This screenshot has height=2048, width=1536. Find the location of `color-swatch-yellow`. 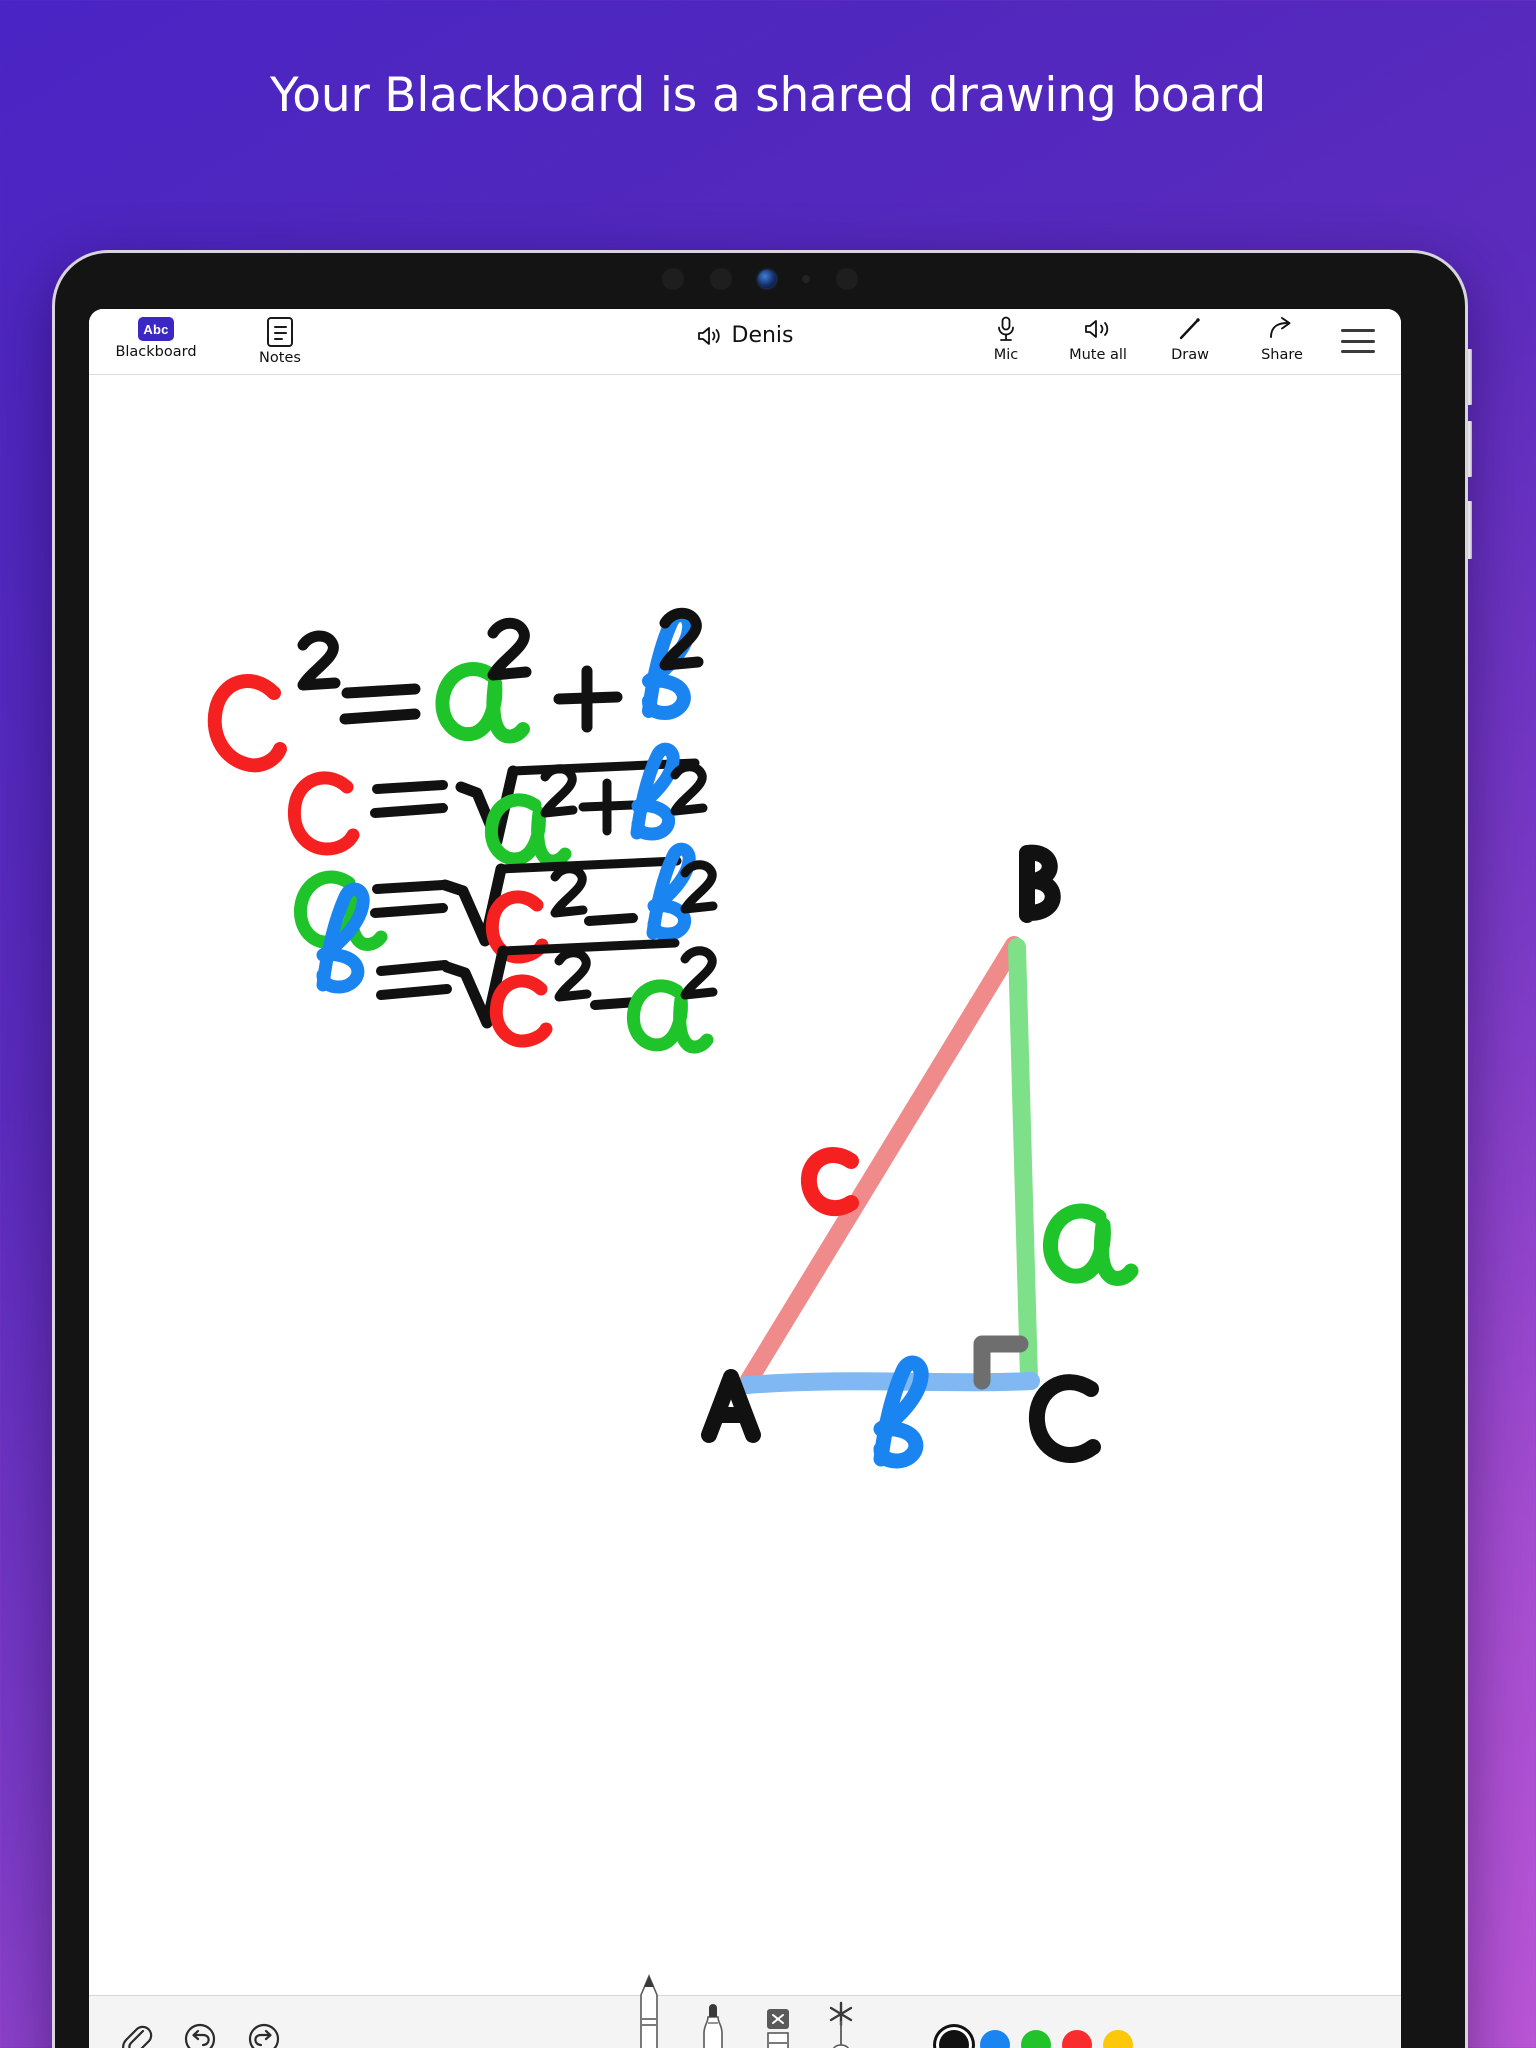

color-swatch-yellow is located at coordinates (1118, 2039).